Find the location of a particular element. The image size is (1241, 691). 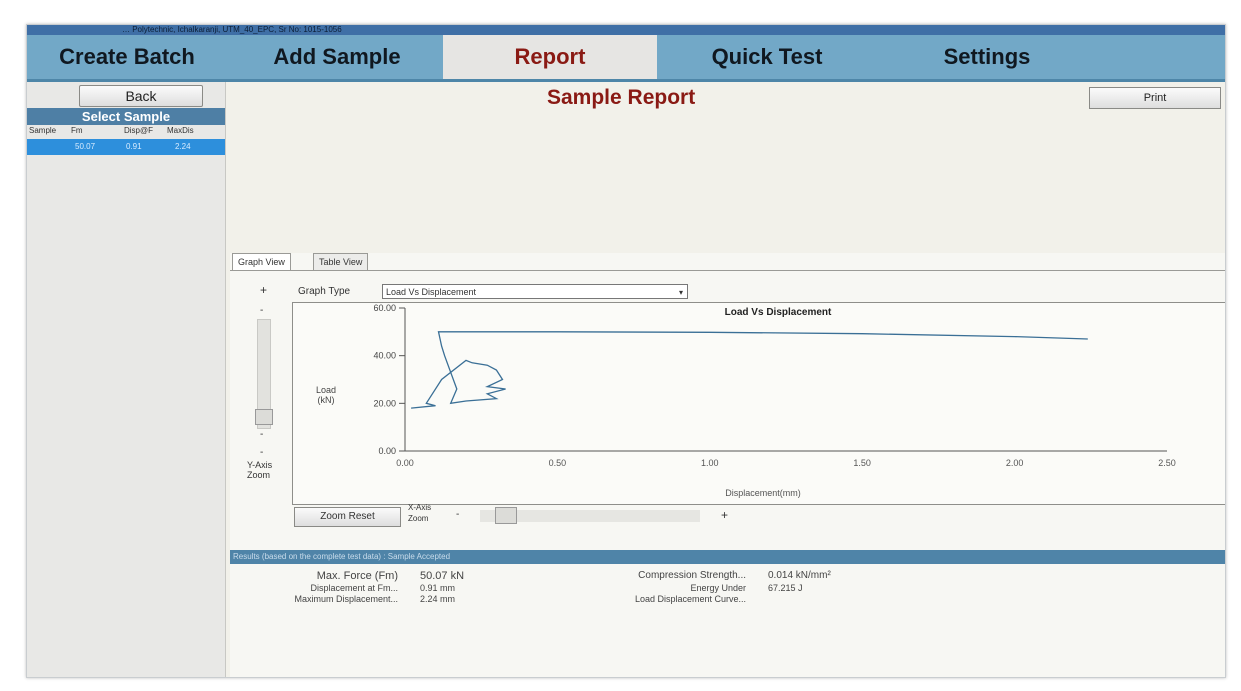

max-force-label: Max. Force (Fm) is located at coordinates (357, 576).